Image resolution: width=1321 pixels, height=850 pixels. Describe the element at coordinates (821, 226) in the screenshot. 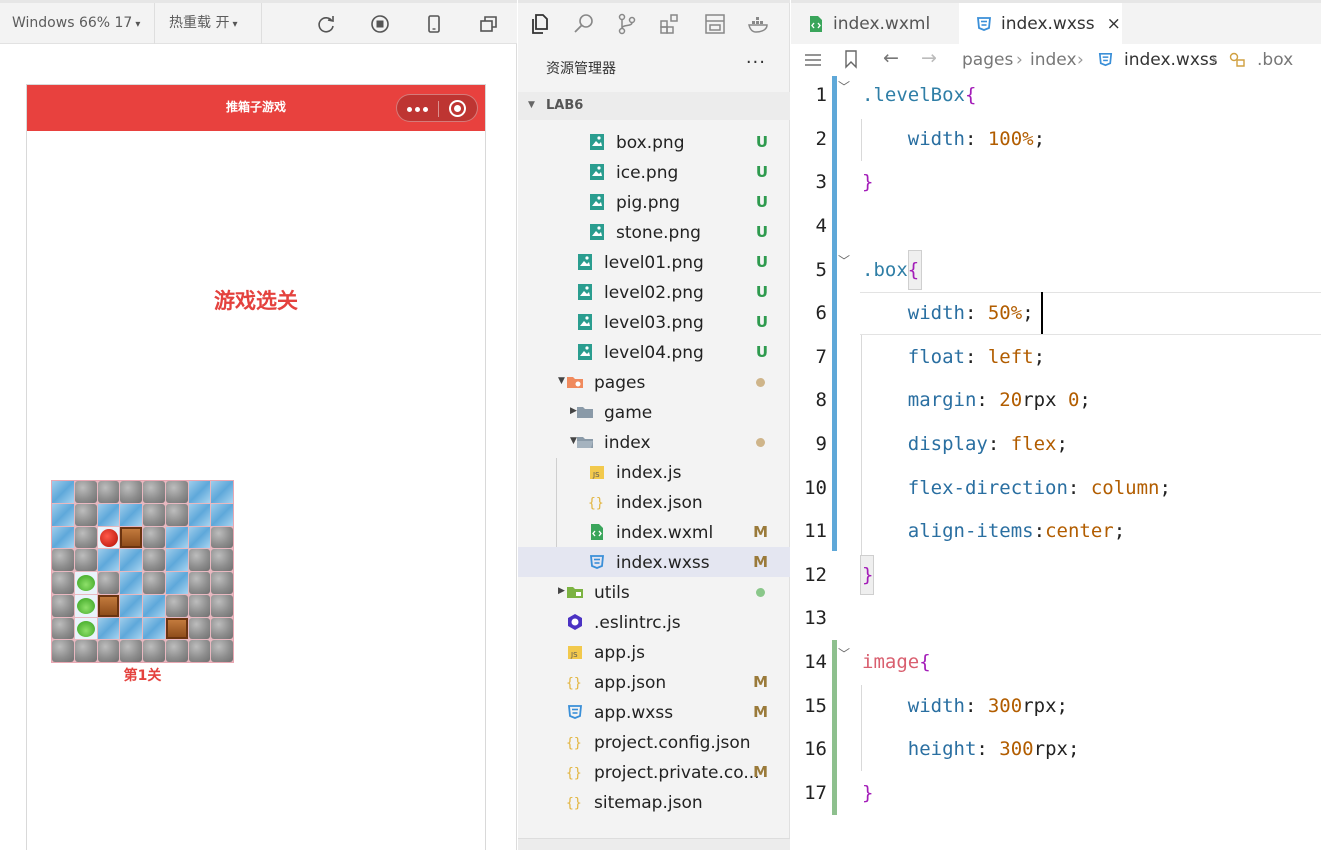

I see `line-number: 4` at that location.